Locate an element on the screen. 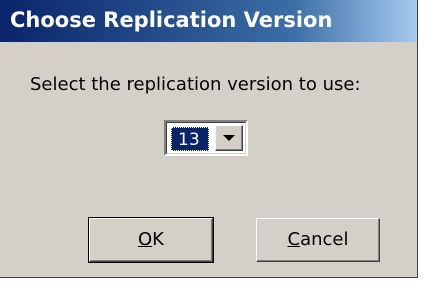 The height and width of the screenshot is (284, 431). cancel-button-label: Cancel is located at coordinates (318, 240).